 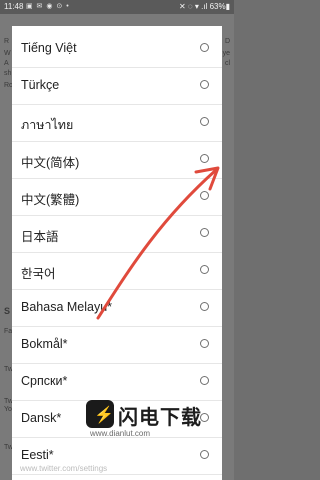 What do you see at coordinates (7, 311) in the screenshot?
I see `bg-letter: S` at bounding box center [7, 311].